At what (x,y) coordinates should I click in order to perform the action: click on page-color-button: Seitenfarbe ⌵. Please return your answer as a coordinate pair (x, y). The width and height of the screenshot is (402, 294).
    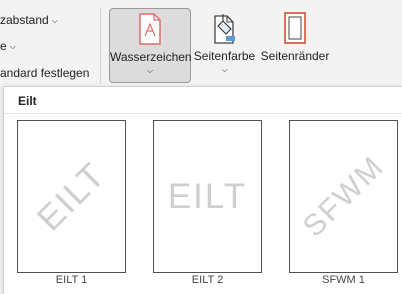
    Looking at the image, I should click on (224, 45).